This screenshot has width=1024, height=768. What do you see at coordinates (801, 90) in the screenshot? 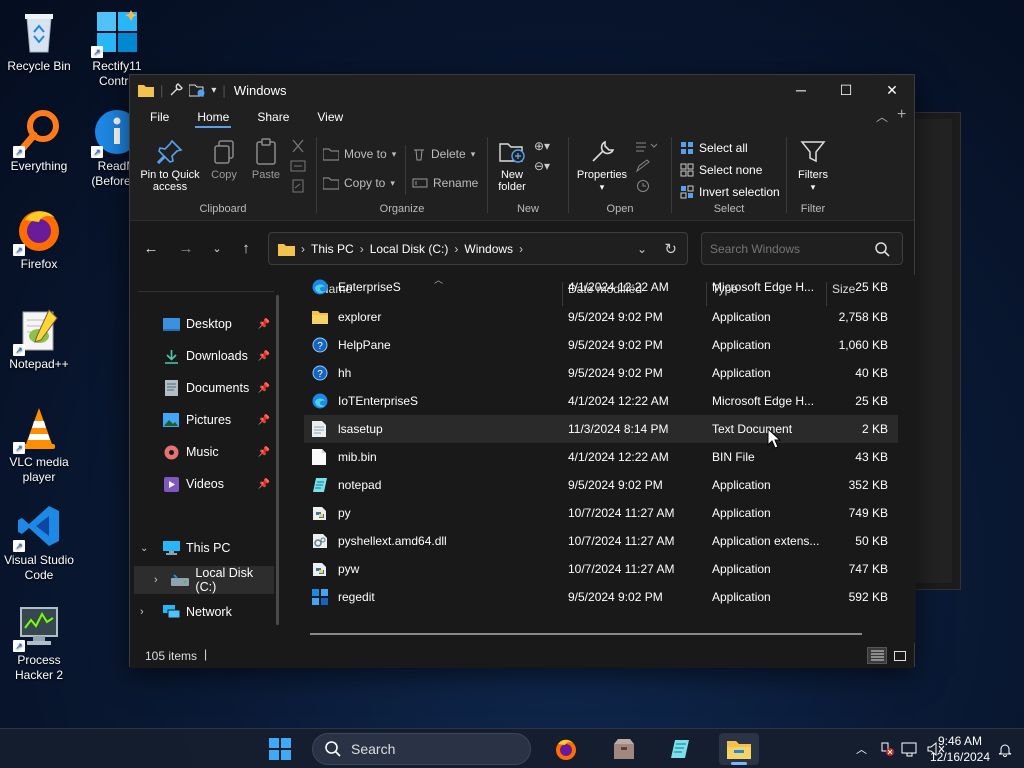
I see `minimize-button: ─` at bounding box center [801, 90].